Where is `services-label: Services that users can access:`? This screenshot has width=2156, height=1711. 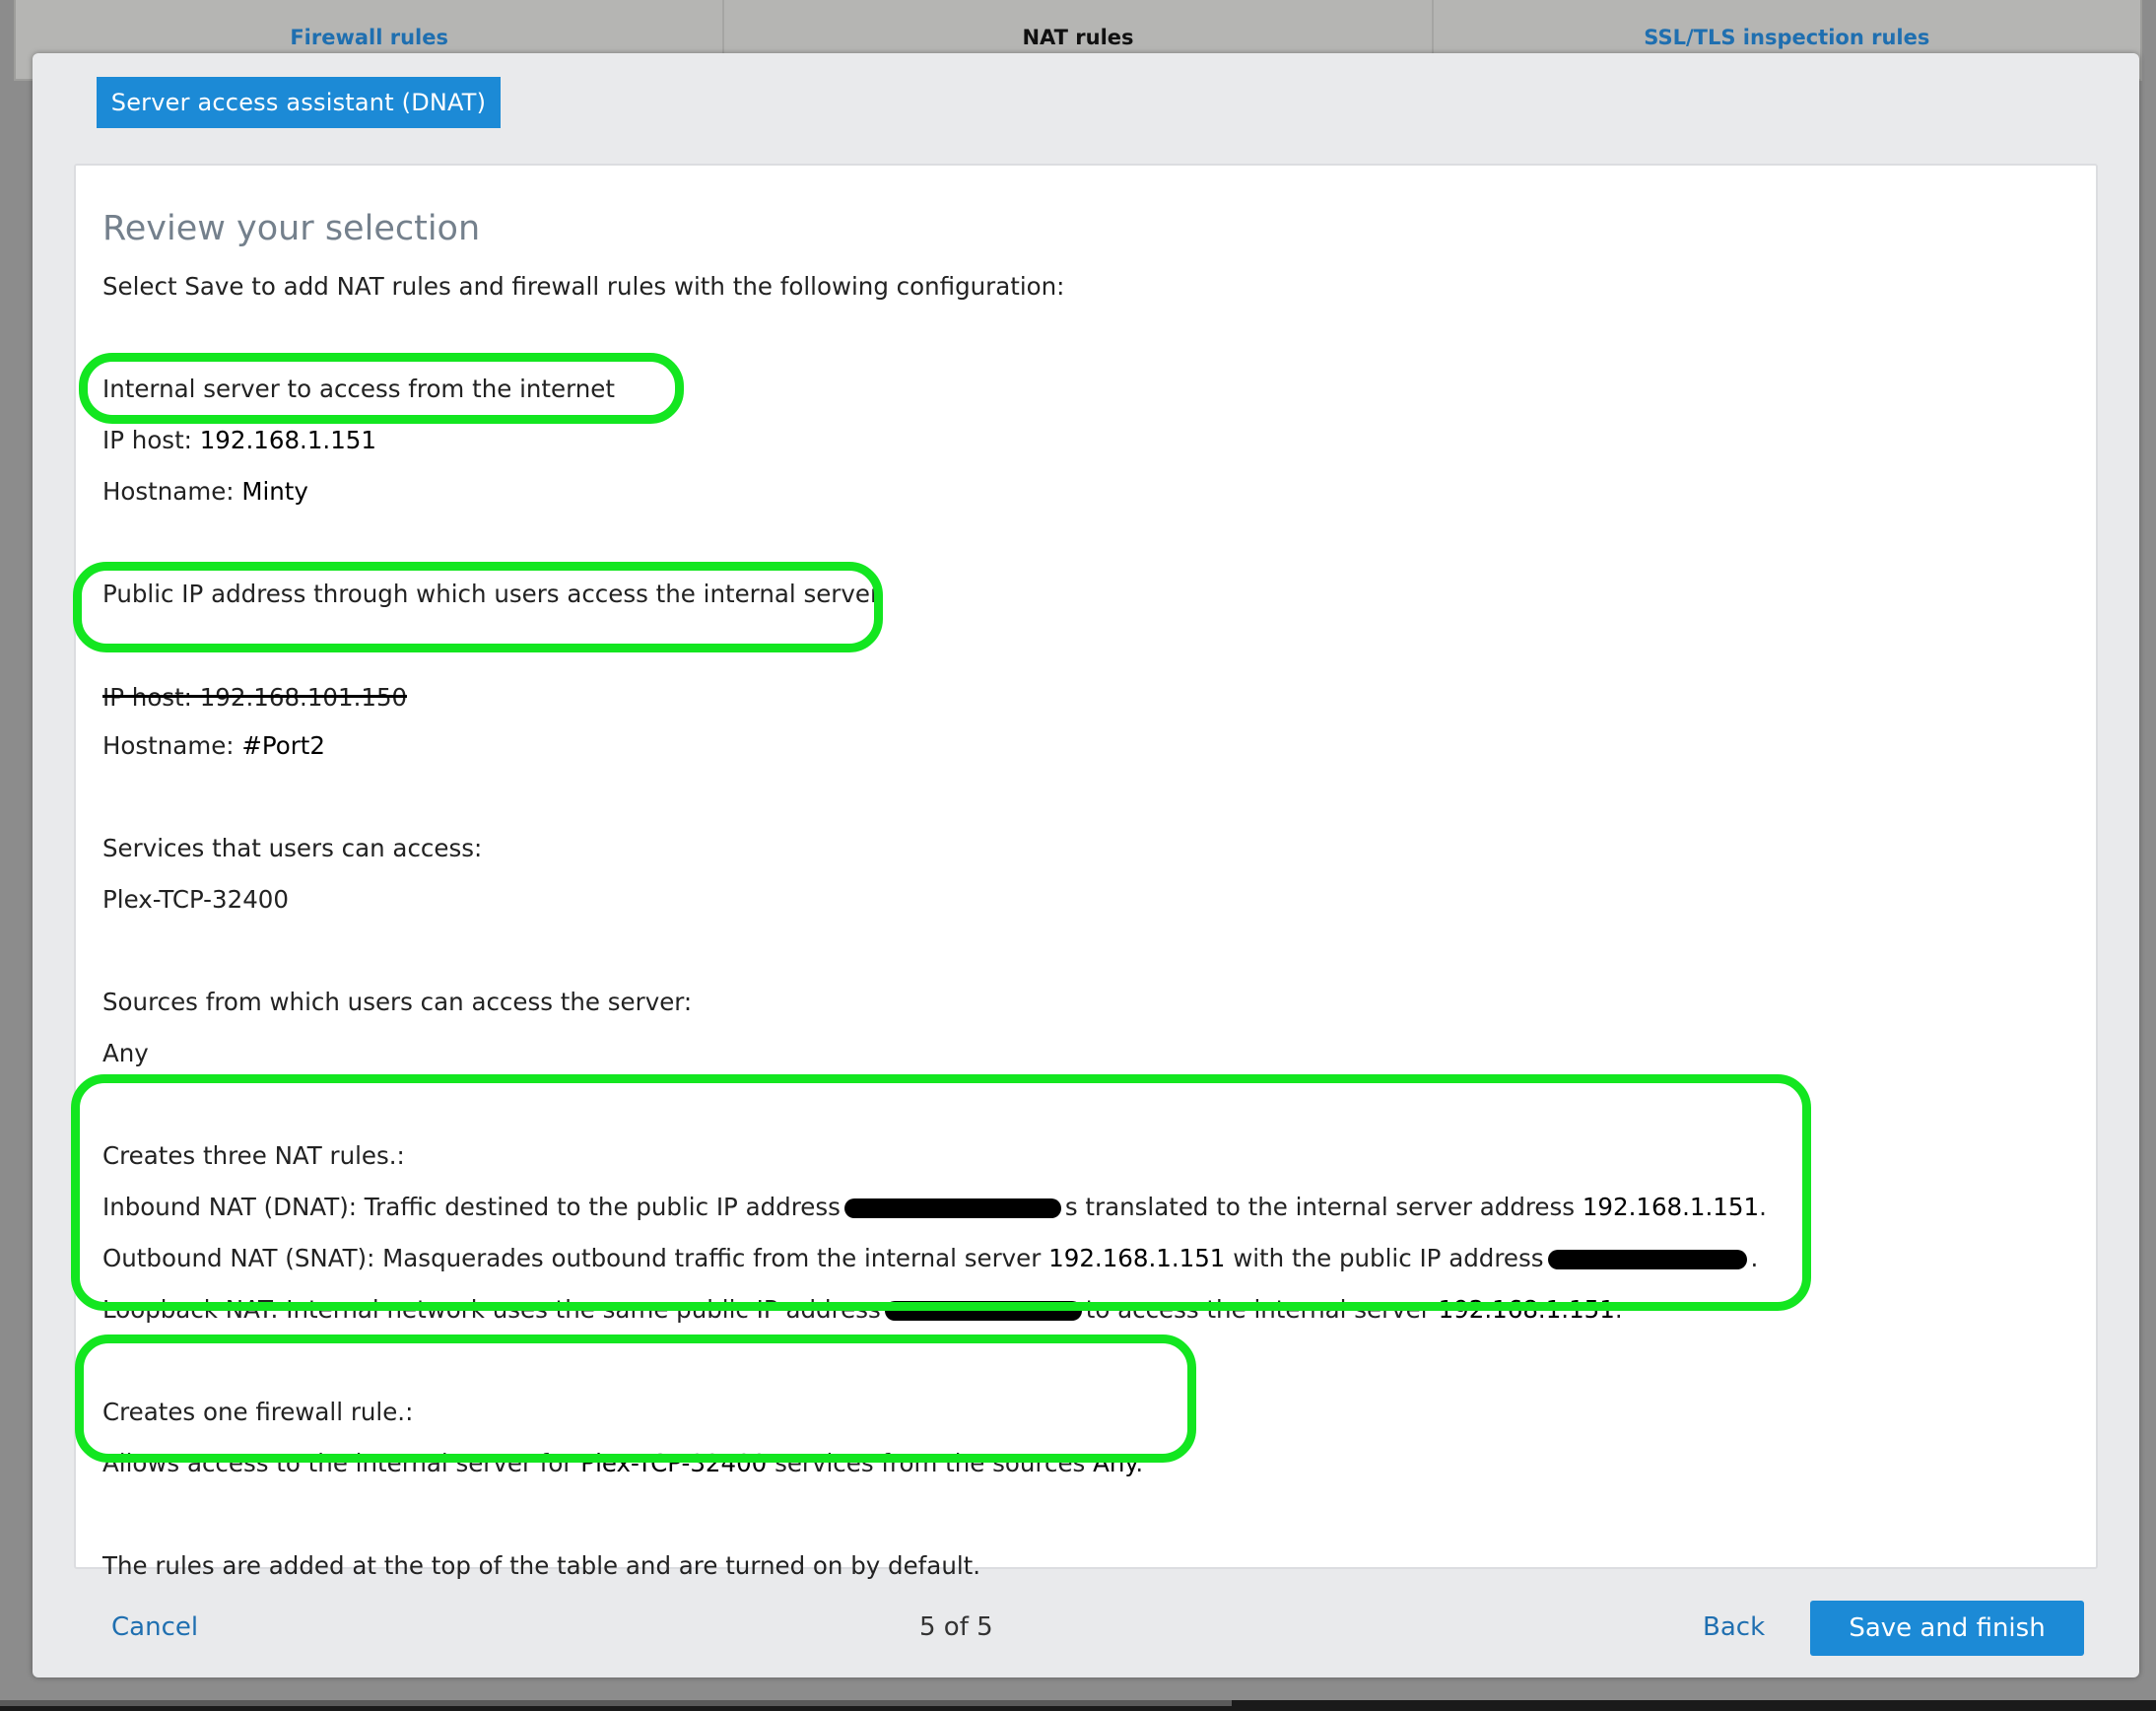
services-label: Services that users can access: is located at coordinates (292, 848).